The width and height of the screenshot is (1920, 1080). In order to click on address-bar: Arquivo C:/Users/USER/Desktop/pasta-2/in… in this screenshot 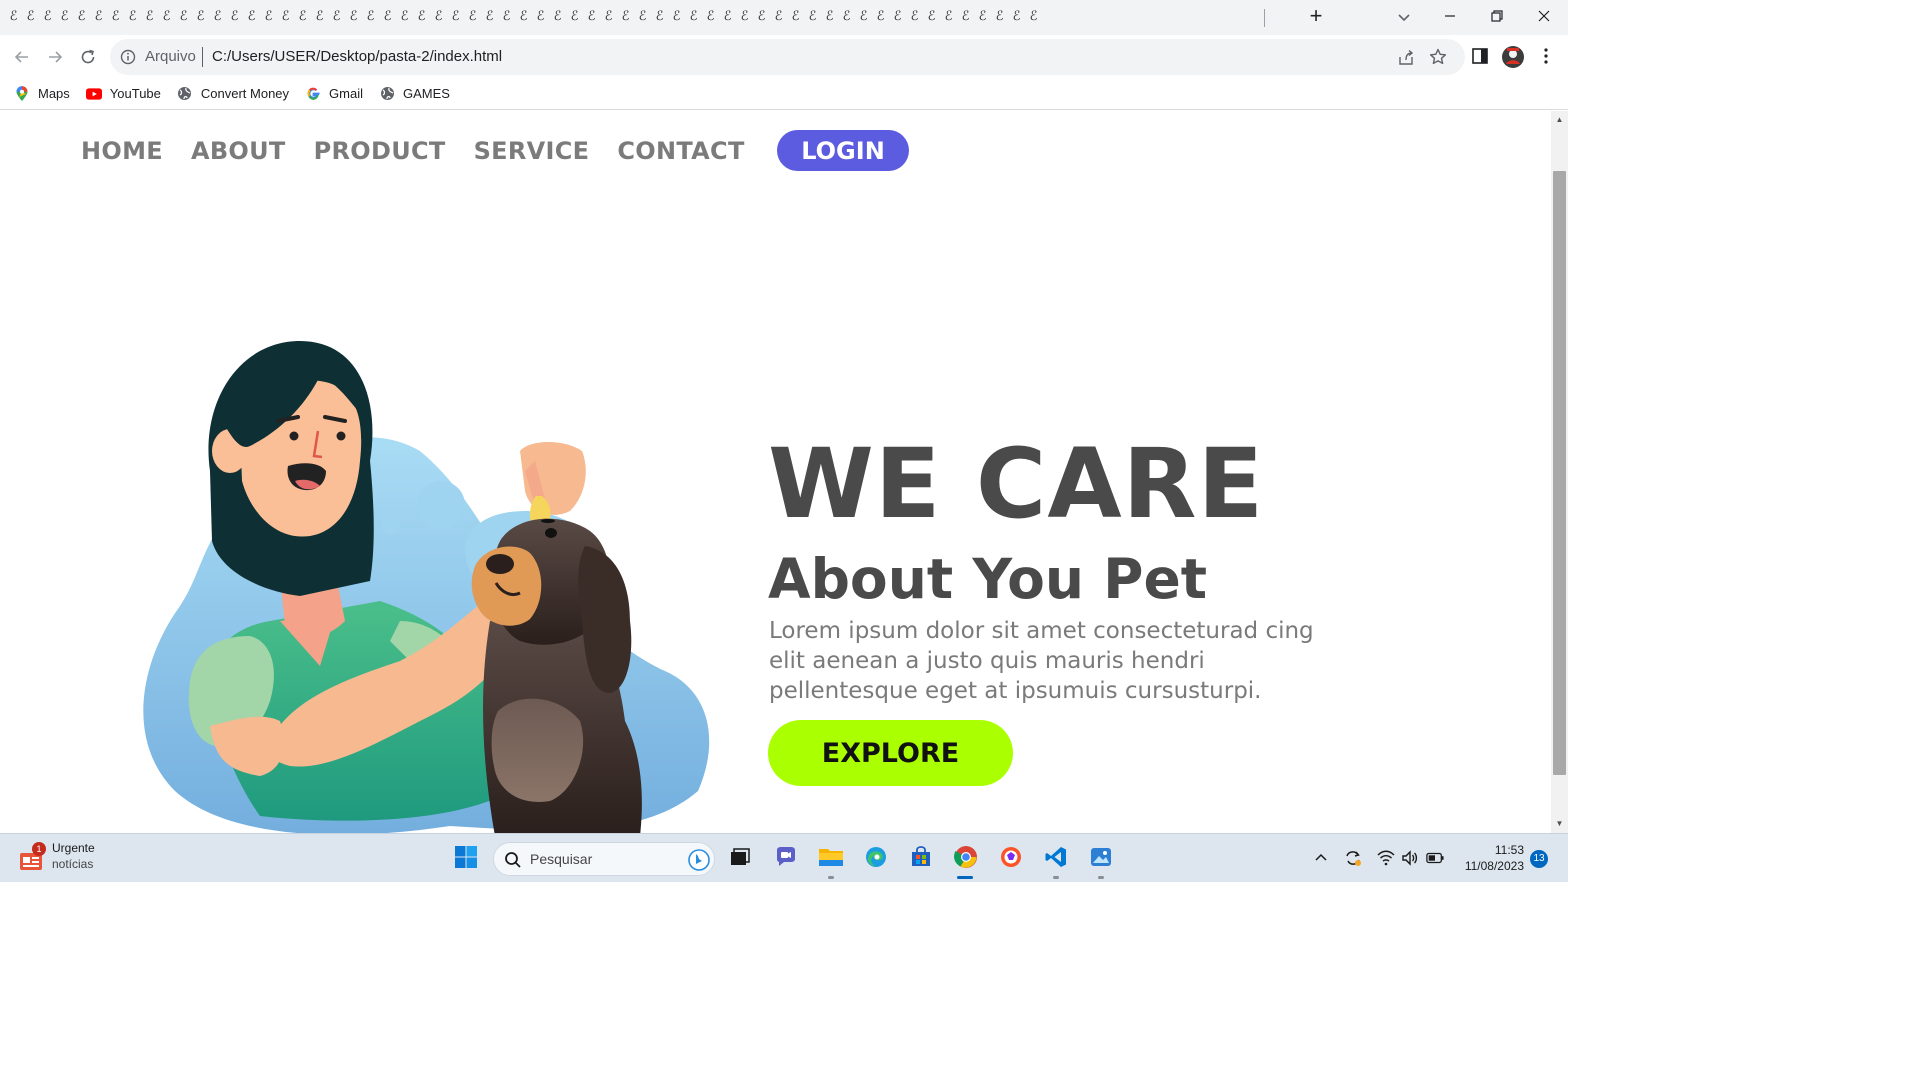, I will do `click(787, 57)`.